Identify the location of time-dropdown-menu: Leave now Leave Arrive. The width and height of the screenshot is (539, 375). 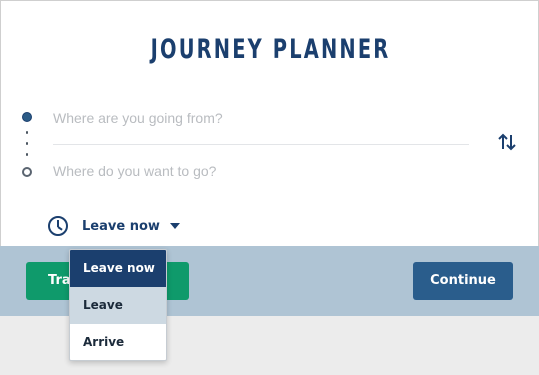
(118, 305).